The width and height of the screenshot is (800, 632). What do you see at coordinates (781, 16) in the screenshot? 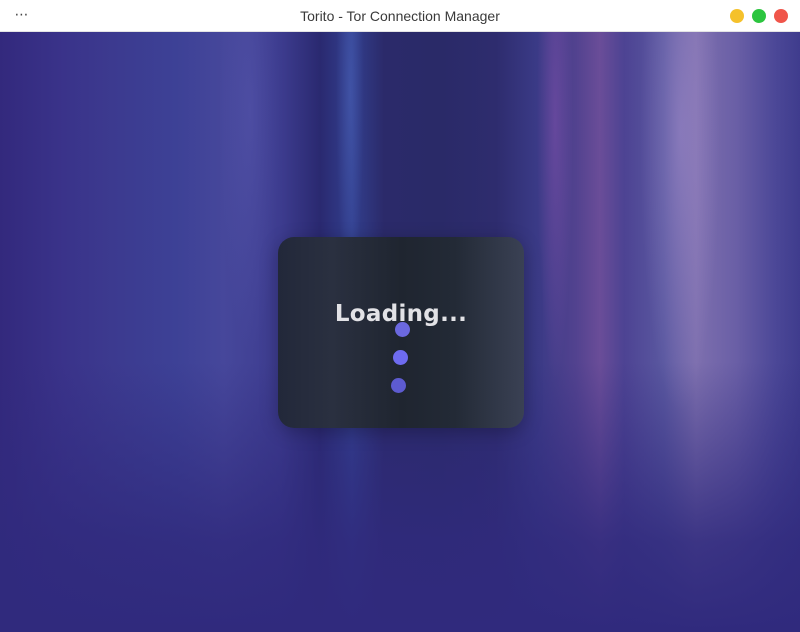
I see `close-button` at bounding box center [781, 16].